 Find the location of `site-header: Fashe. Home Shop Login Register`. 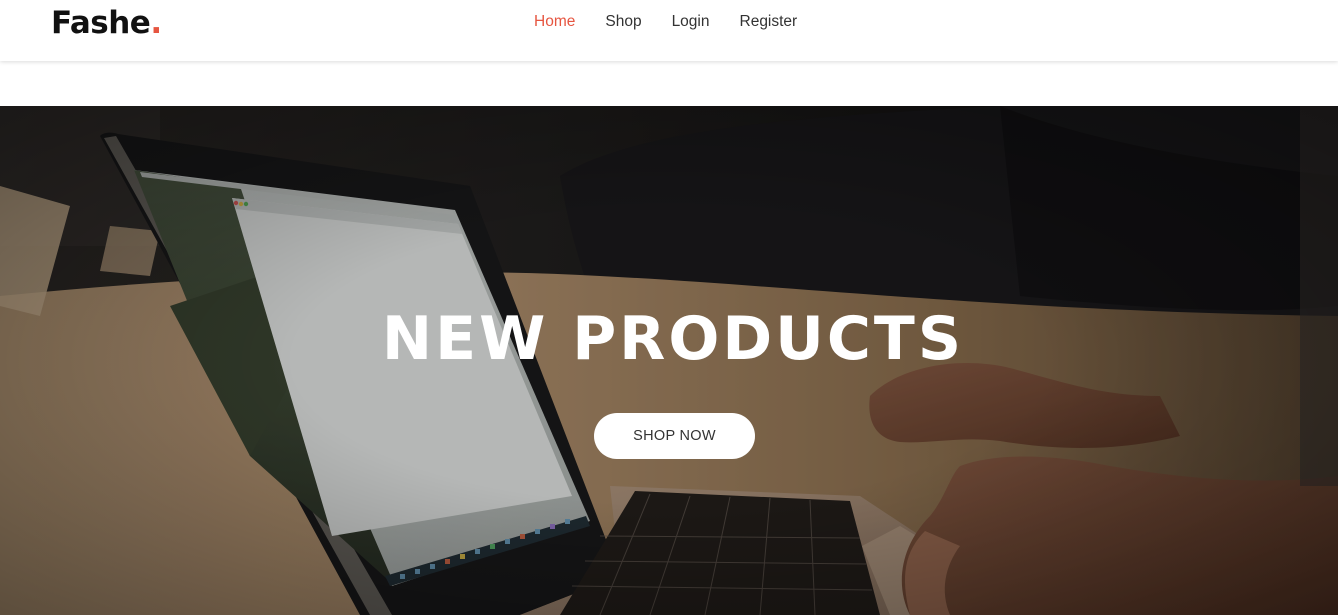

site-header: Fashe. Home Shop Login Register is located at coordinates (669, 30).